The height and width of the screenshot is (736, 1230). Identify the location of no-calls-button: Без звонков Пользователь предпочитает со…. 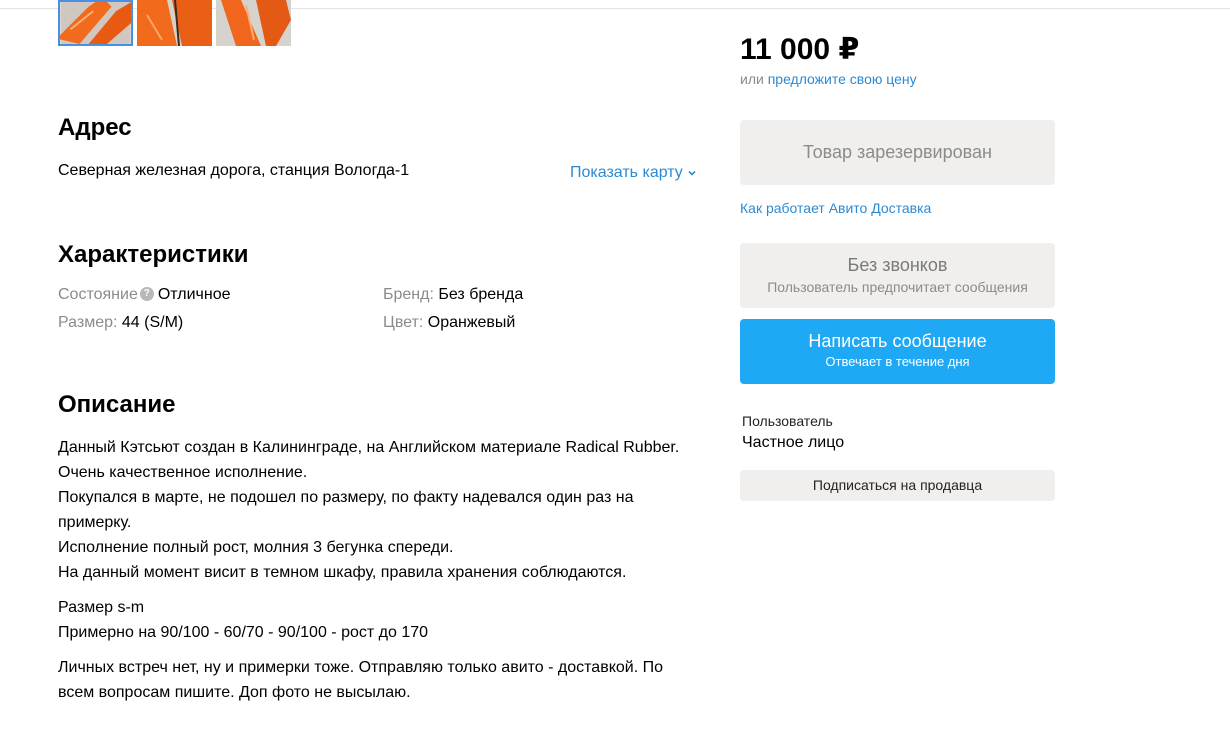
(897, 275).